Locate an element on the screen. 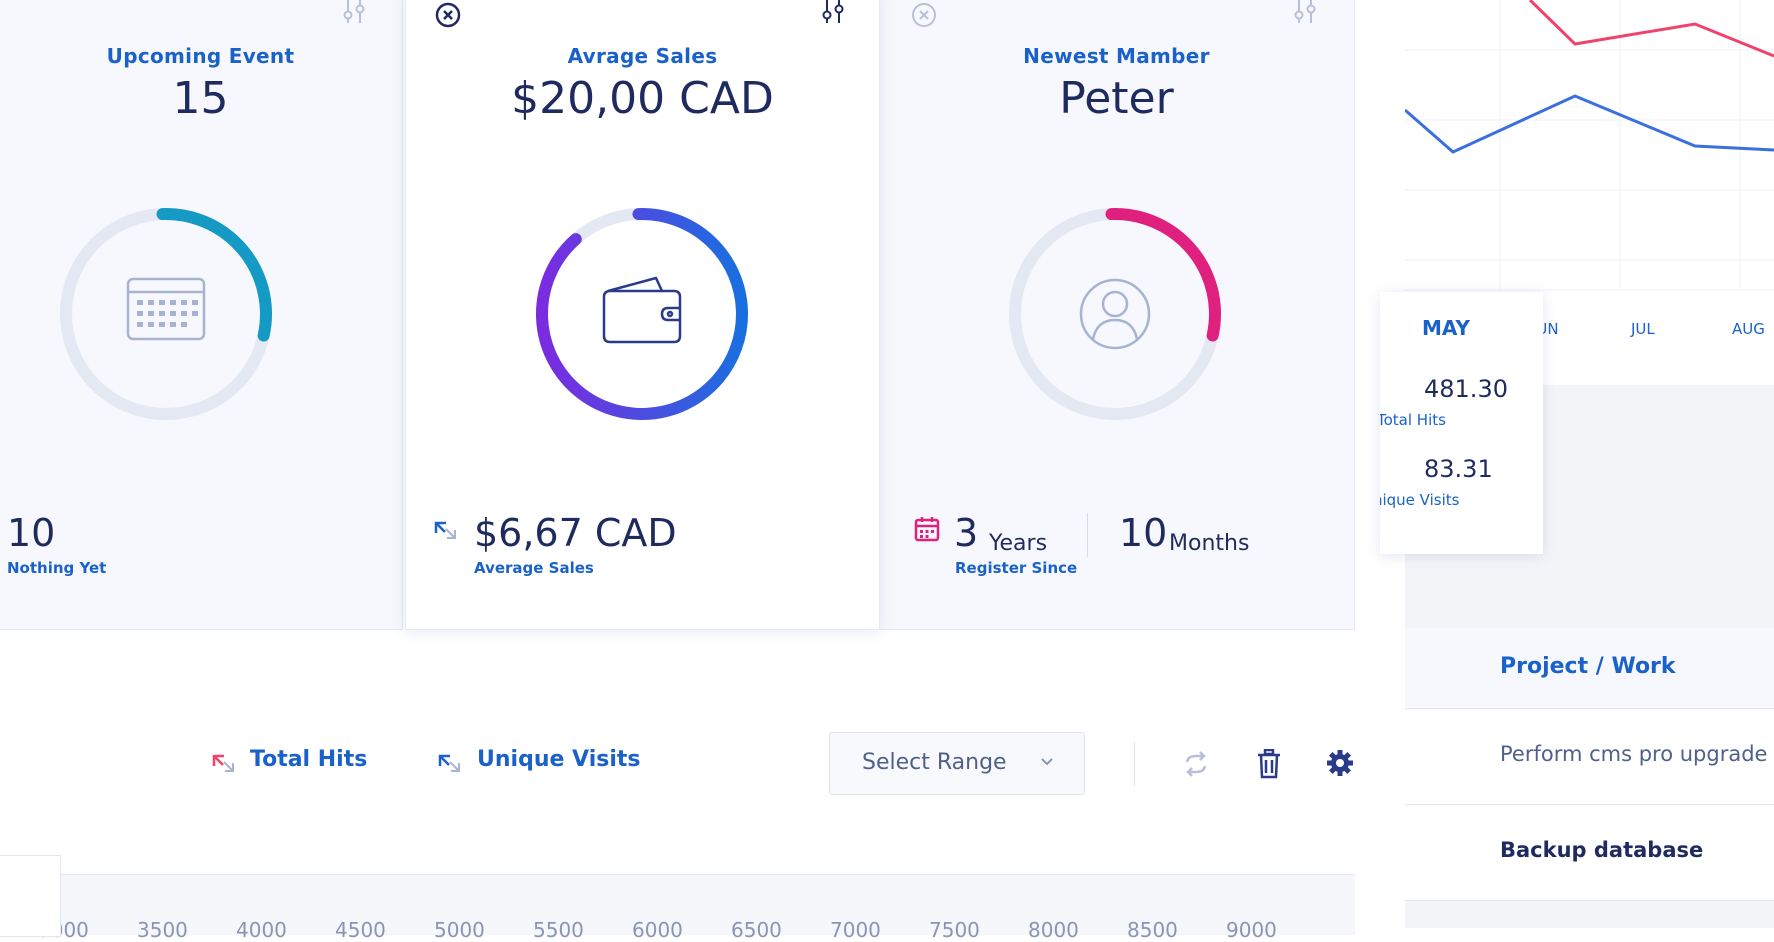  table-header: Project / Work is located at coordinates (1589, 668).